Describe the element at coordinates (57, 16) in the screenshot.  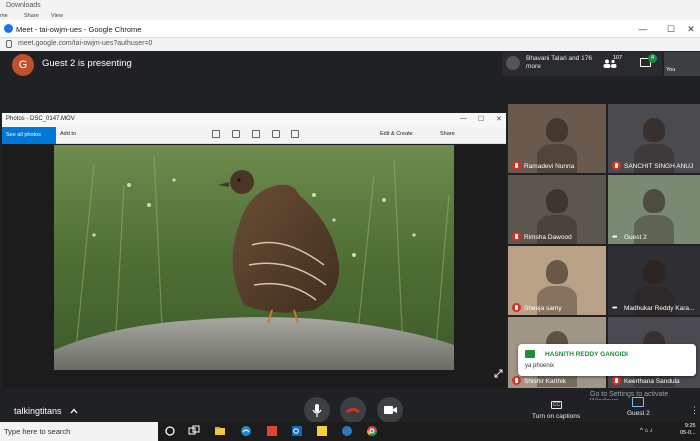
I see `explorer-menu-view: View` at that location.